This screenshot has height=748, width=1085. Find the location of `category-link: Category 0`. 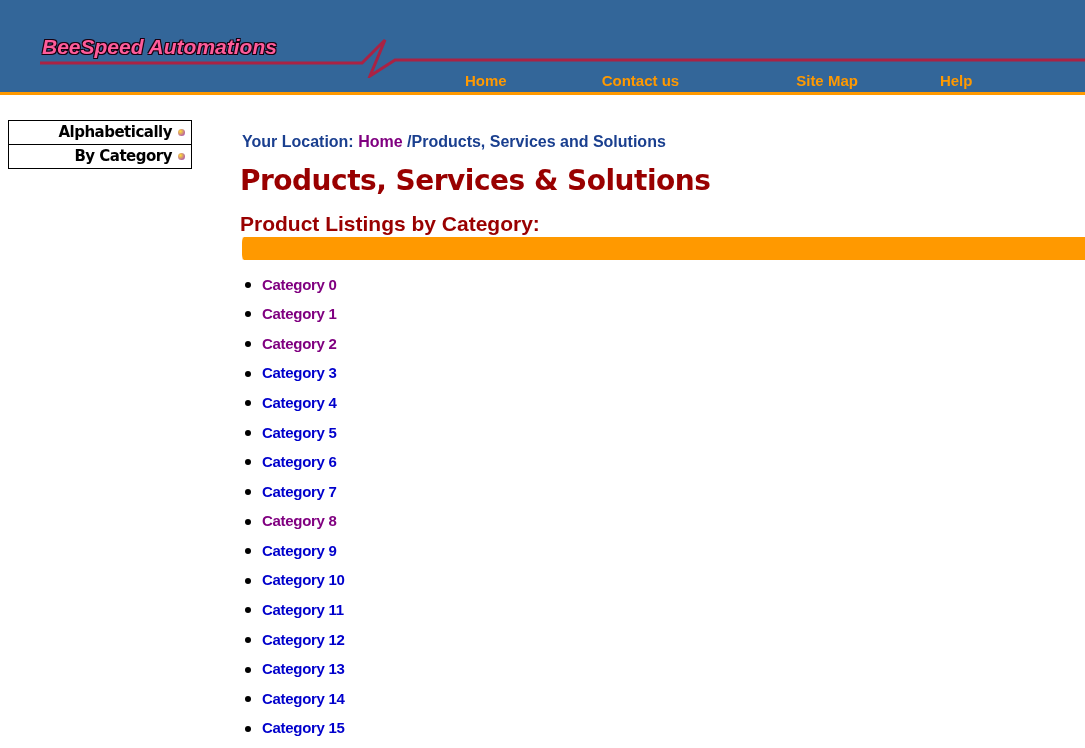

category-link: Category 0 is located at coordinates (299, 285).